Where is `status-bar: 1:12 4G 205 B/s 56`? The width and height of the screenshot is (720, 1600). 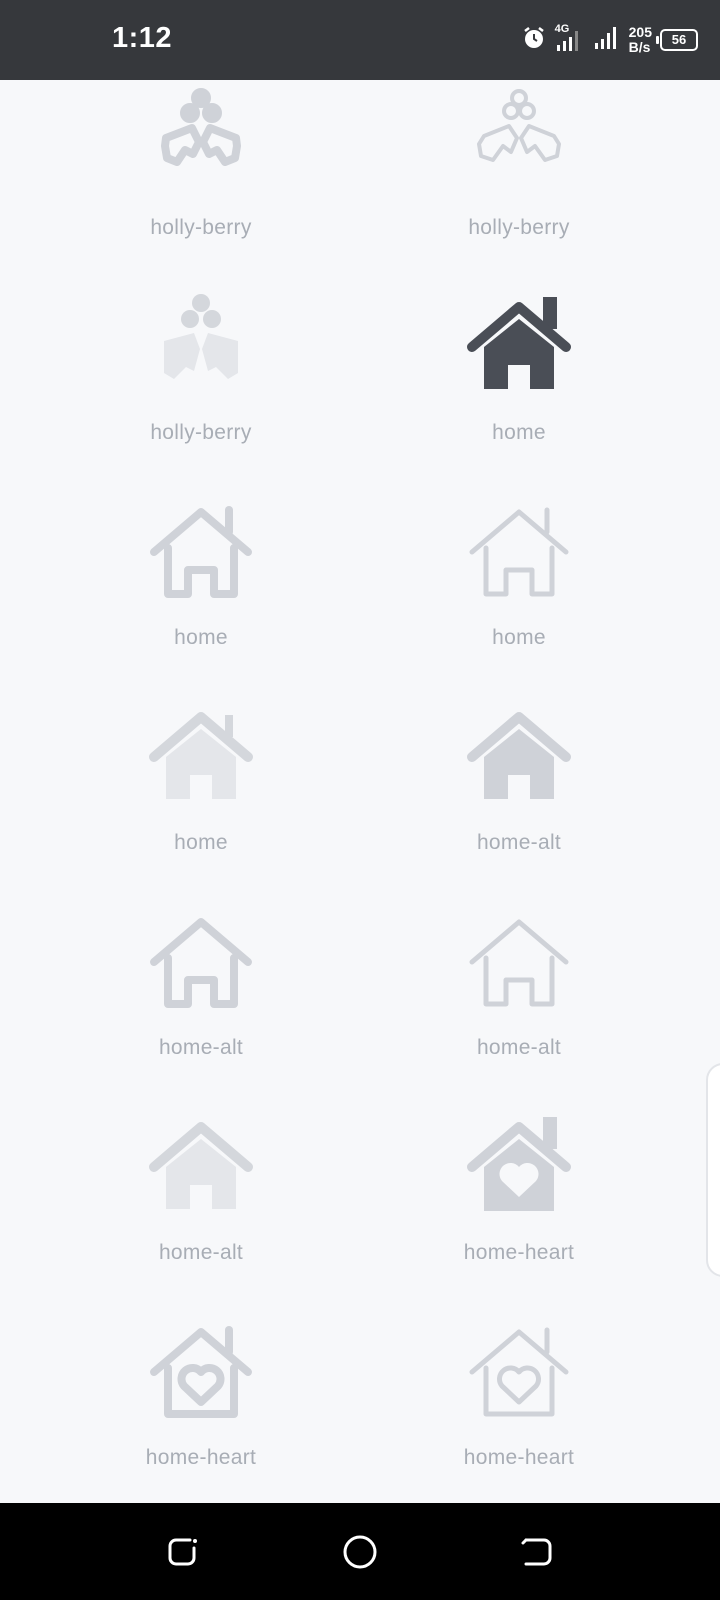 status-bar: 1:12 4G 205 B/s 56 is located at coordinates (360, 40).